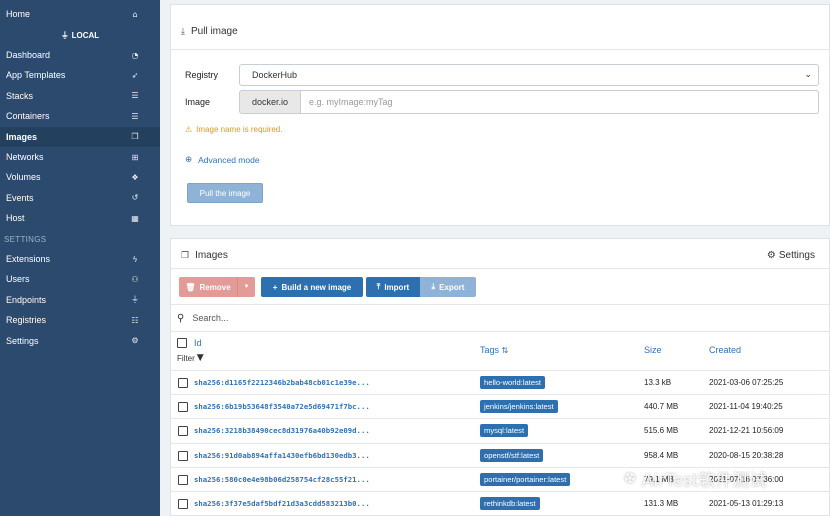  What do you see at coordinates (202, 75) in the screenshot?
I see `registry-label: Registry` at bounding box center [202, 75].